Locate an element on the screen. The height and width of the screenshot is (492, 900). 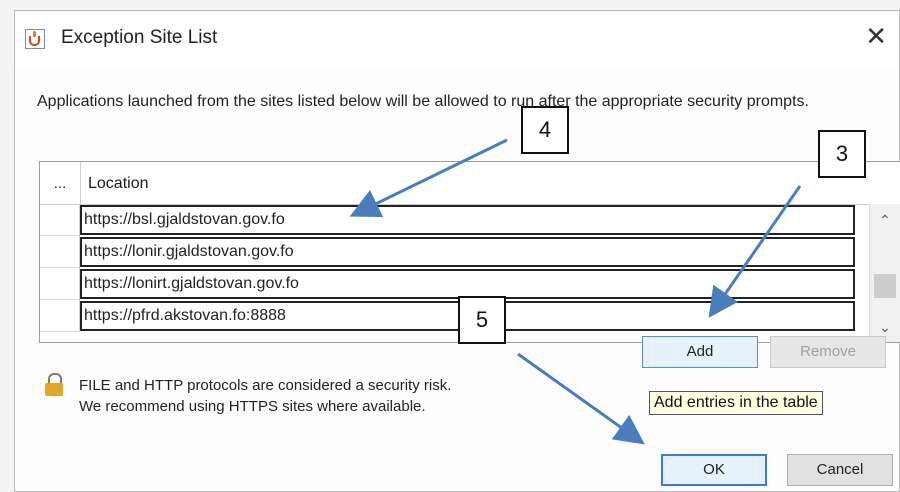
ok-button: OK is located at coordinates (714, 470).